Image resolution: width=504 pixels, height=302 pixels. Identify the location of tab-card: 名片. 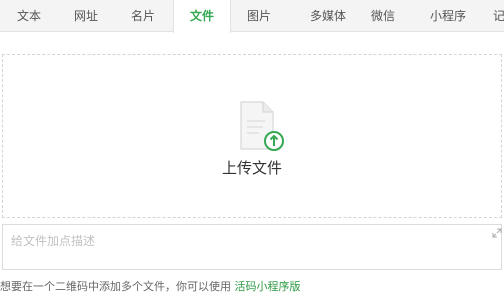
(143, 16).